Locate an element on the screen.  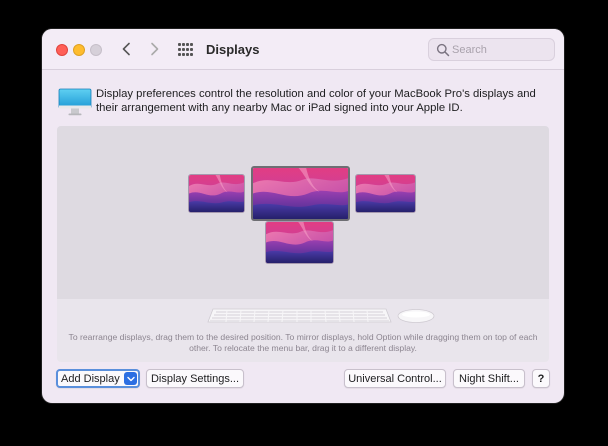
display-right is located at coordinates (385, 193).